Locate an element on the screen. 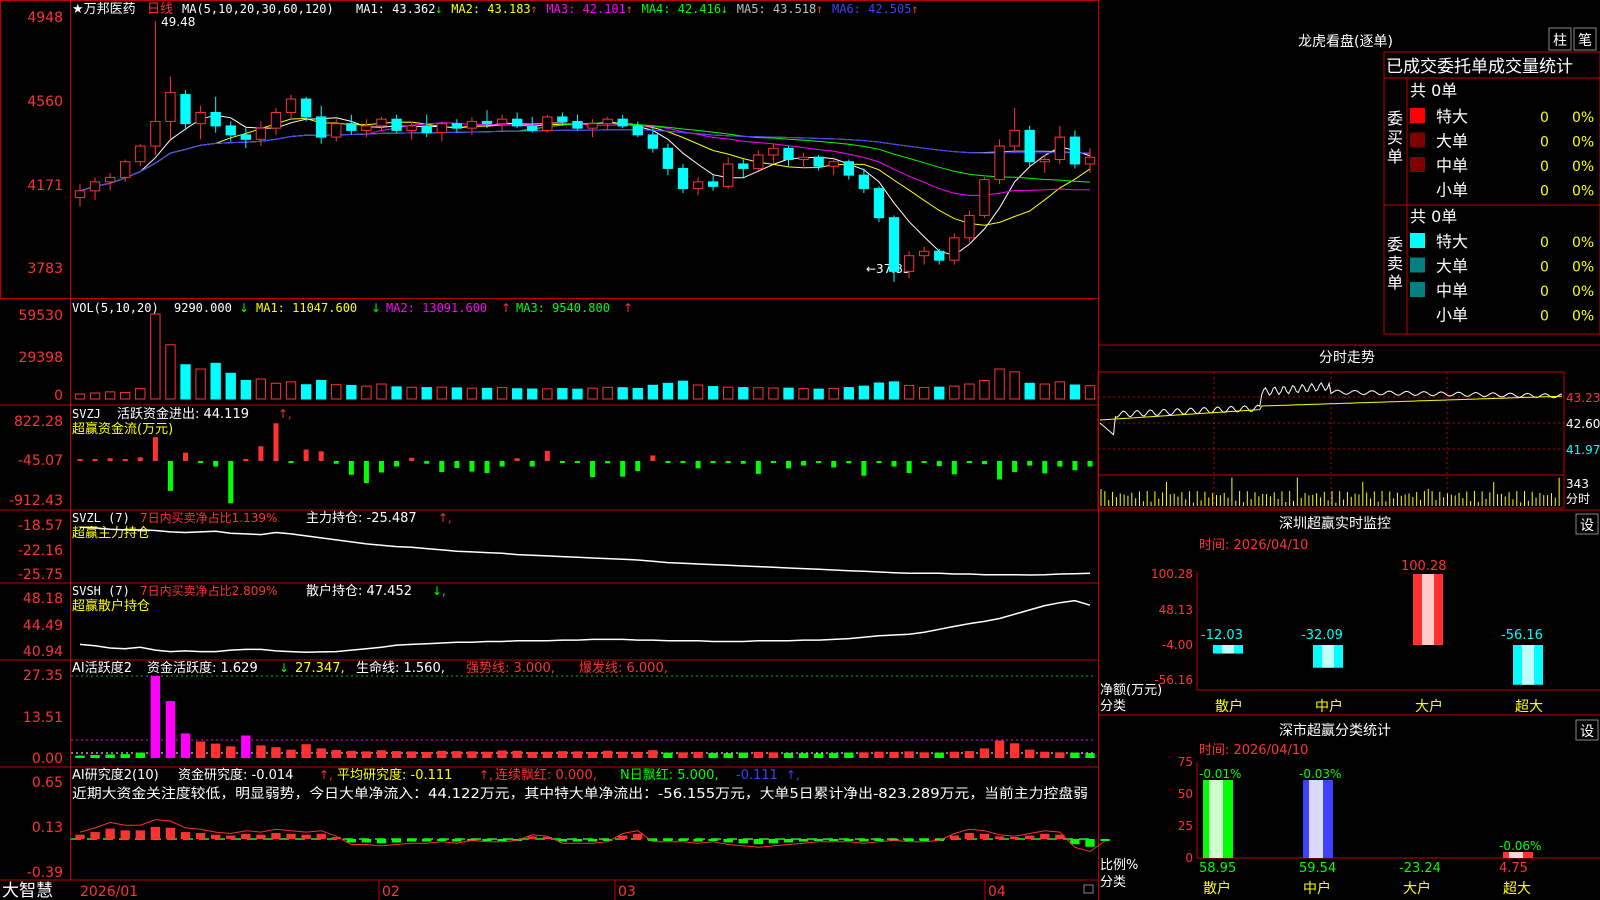 This screenshot has width=1600, height=900. swatch is located at coordinates (1417, 164).